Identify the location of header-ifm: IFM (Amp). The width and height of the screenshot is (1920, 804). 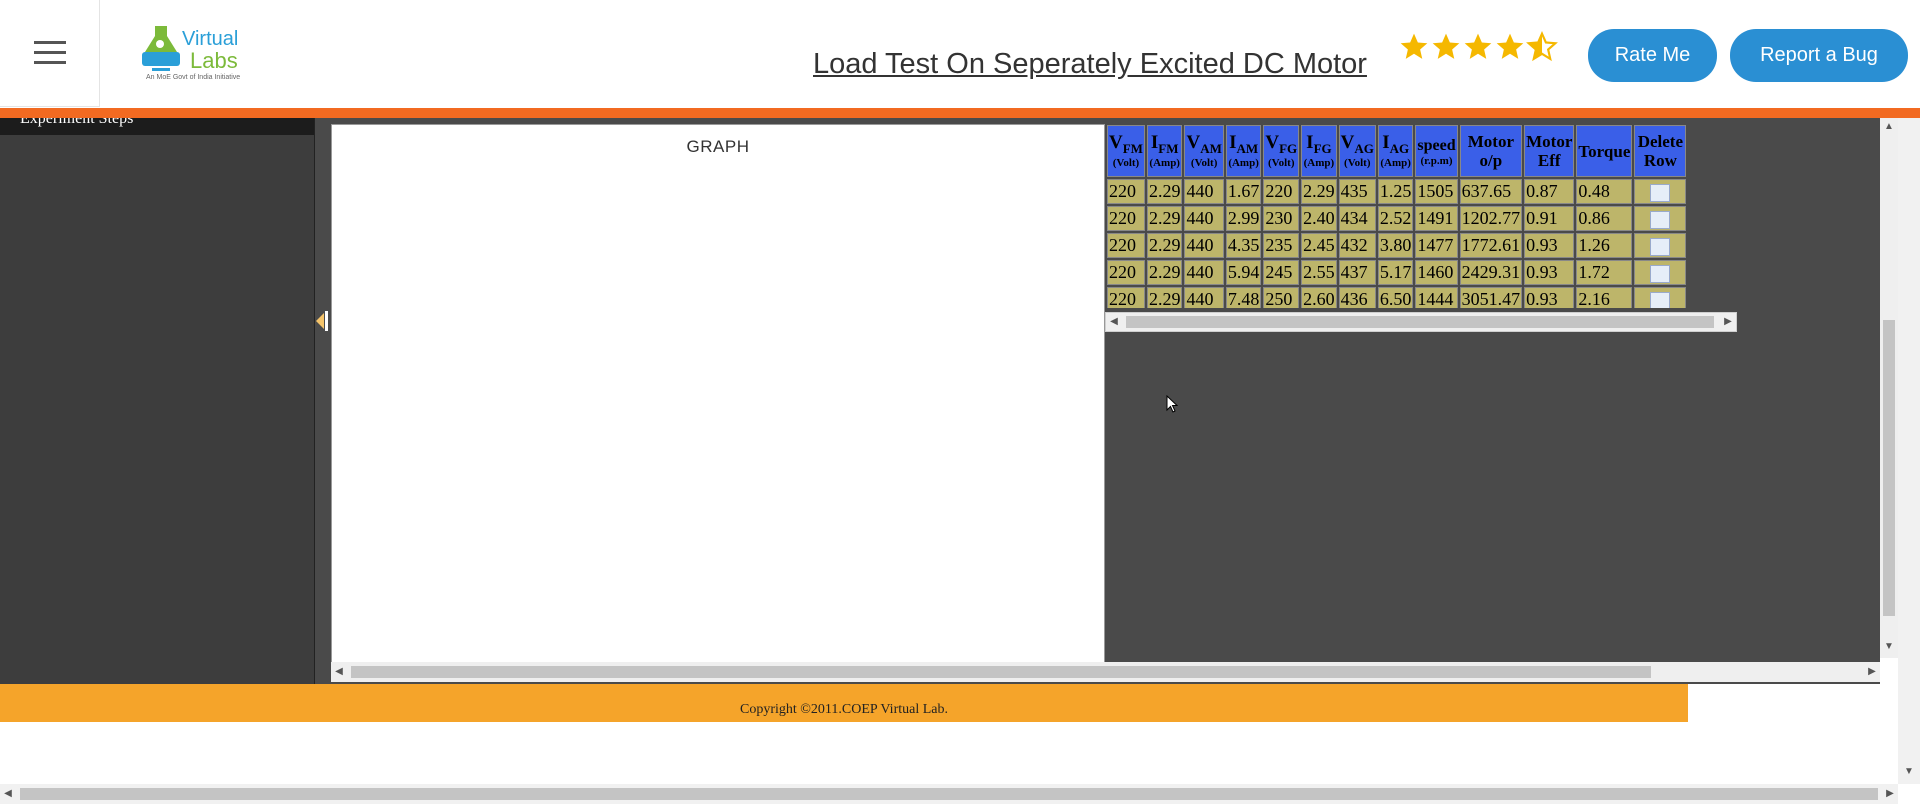
(1164, 151).